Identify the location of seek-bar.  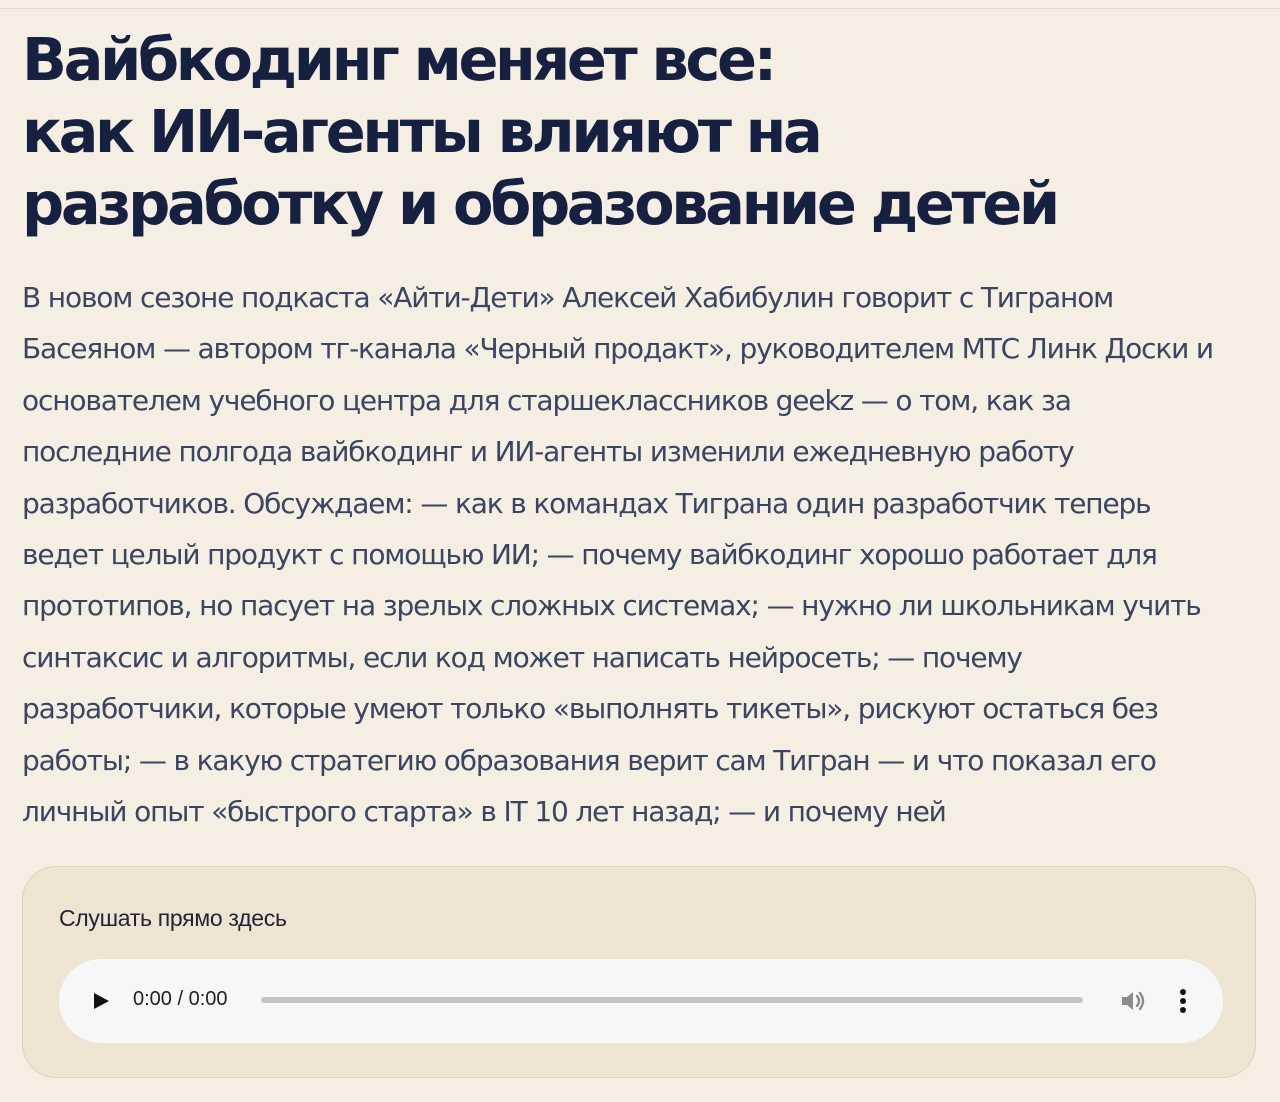
(672, 1000).